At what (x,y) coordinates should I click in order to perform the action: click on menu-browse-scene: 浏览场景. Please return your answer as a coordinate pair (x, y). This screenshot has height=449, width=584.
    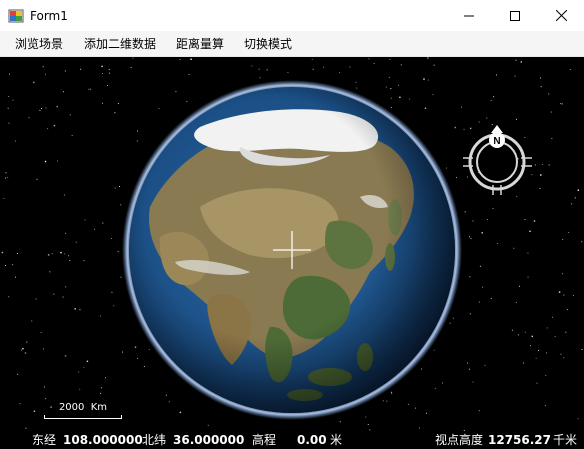
    Looking at the image, I should click on (39, 44).